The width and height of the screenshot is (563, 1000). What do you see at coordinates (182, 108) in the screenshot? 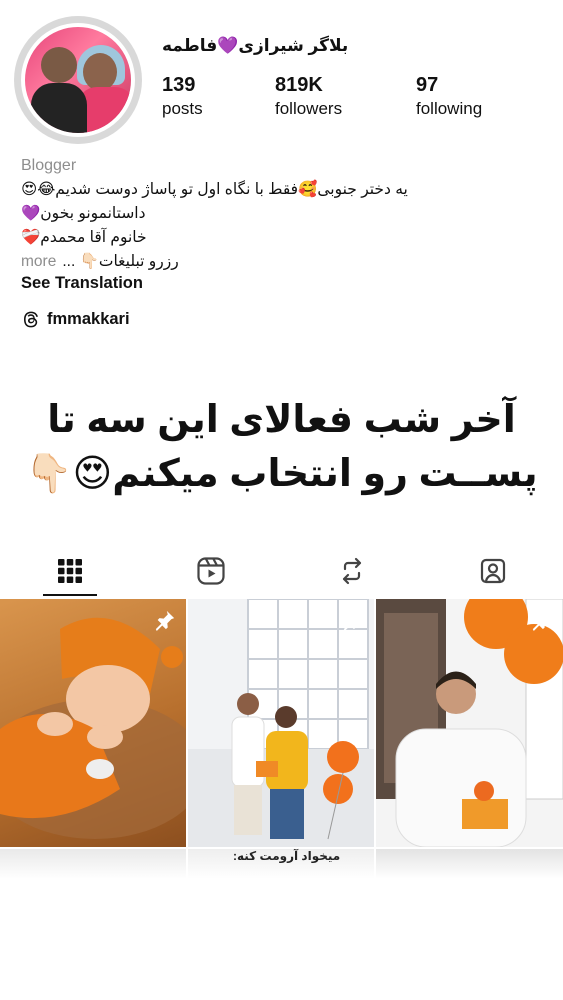
I see `posts-label: posts` at bounding box center [182, 108].